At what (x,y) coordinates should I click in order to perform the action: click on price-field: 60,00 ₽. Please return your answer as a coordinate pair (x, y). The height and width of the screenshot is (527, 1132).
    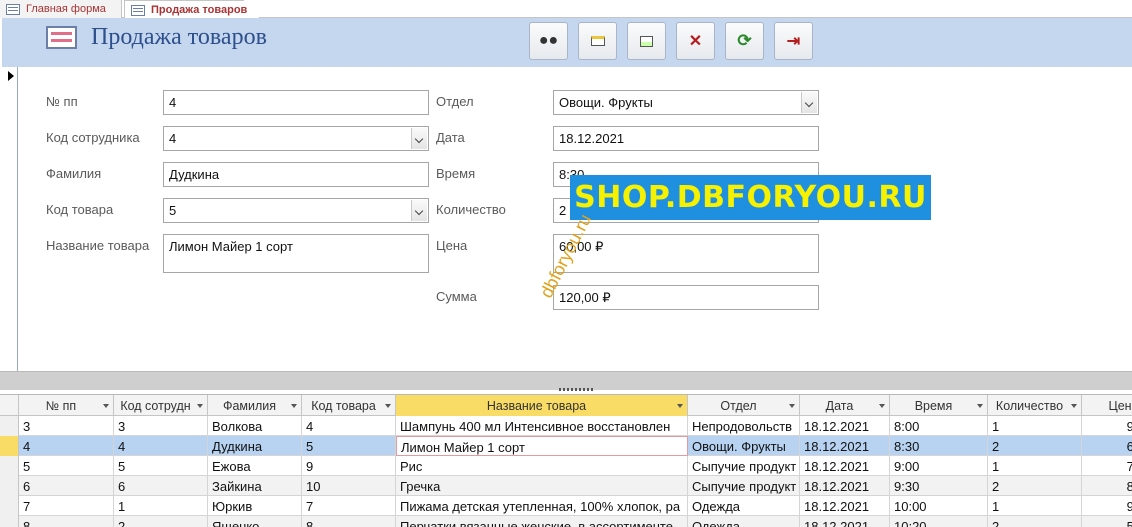
    Looking at the image, I should click on (686, 253).